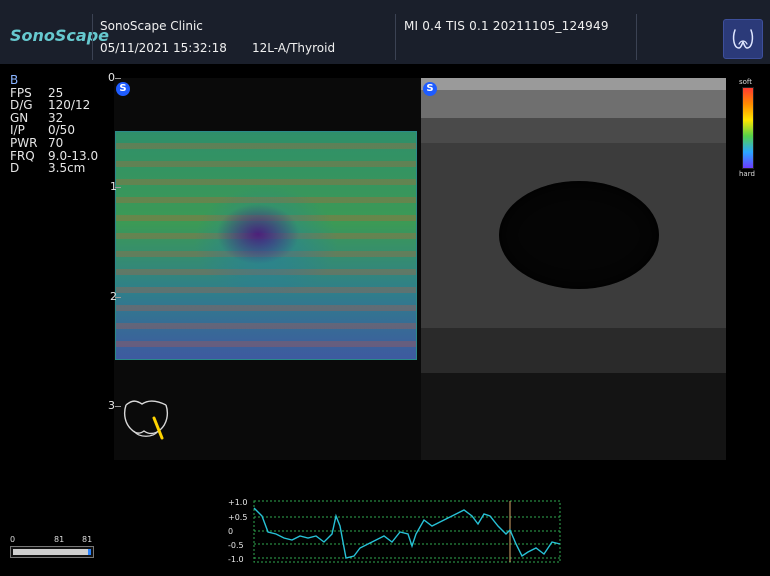 The height and width of the screenshot is (576, 770). Describe the element at coordinates (743, 39) in the screenshot. I see `thyroid-icon` at that location.